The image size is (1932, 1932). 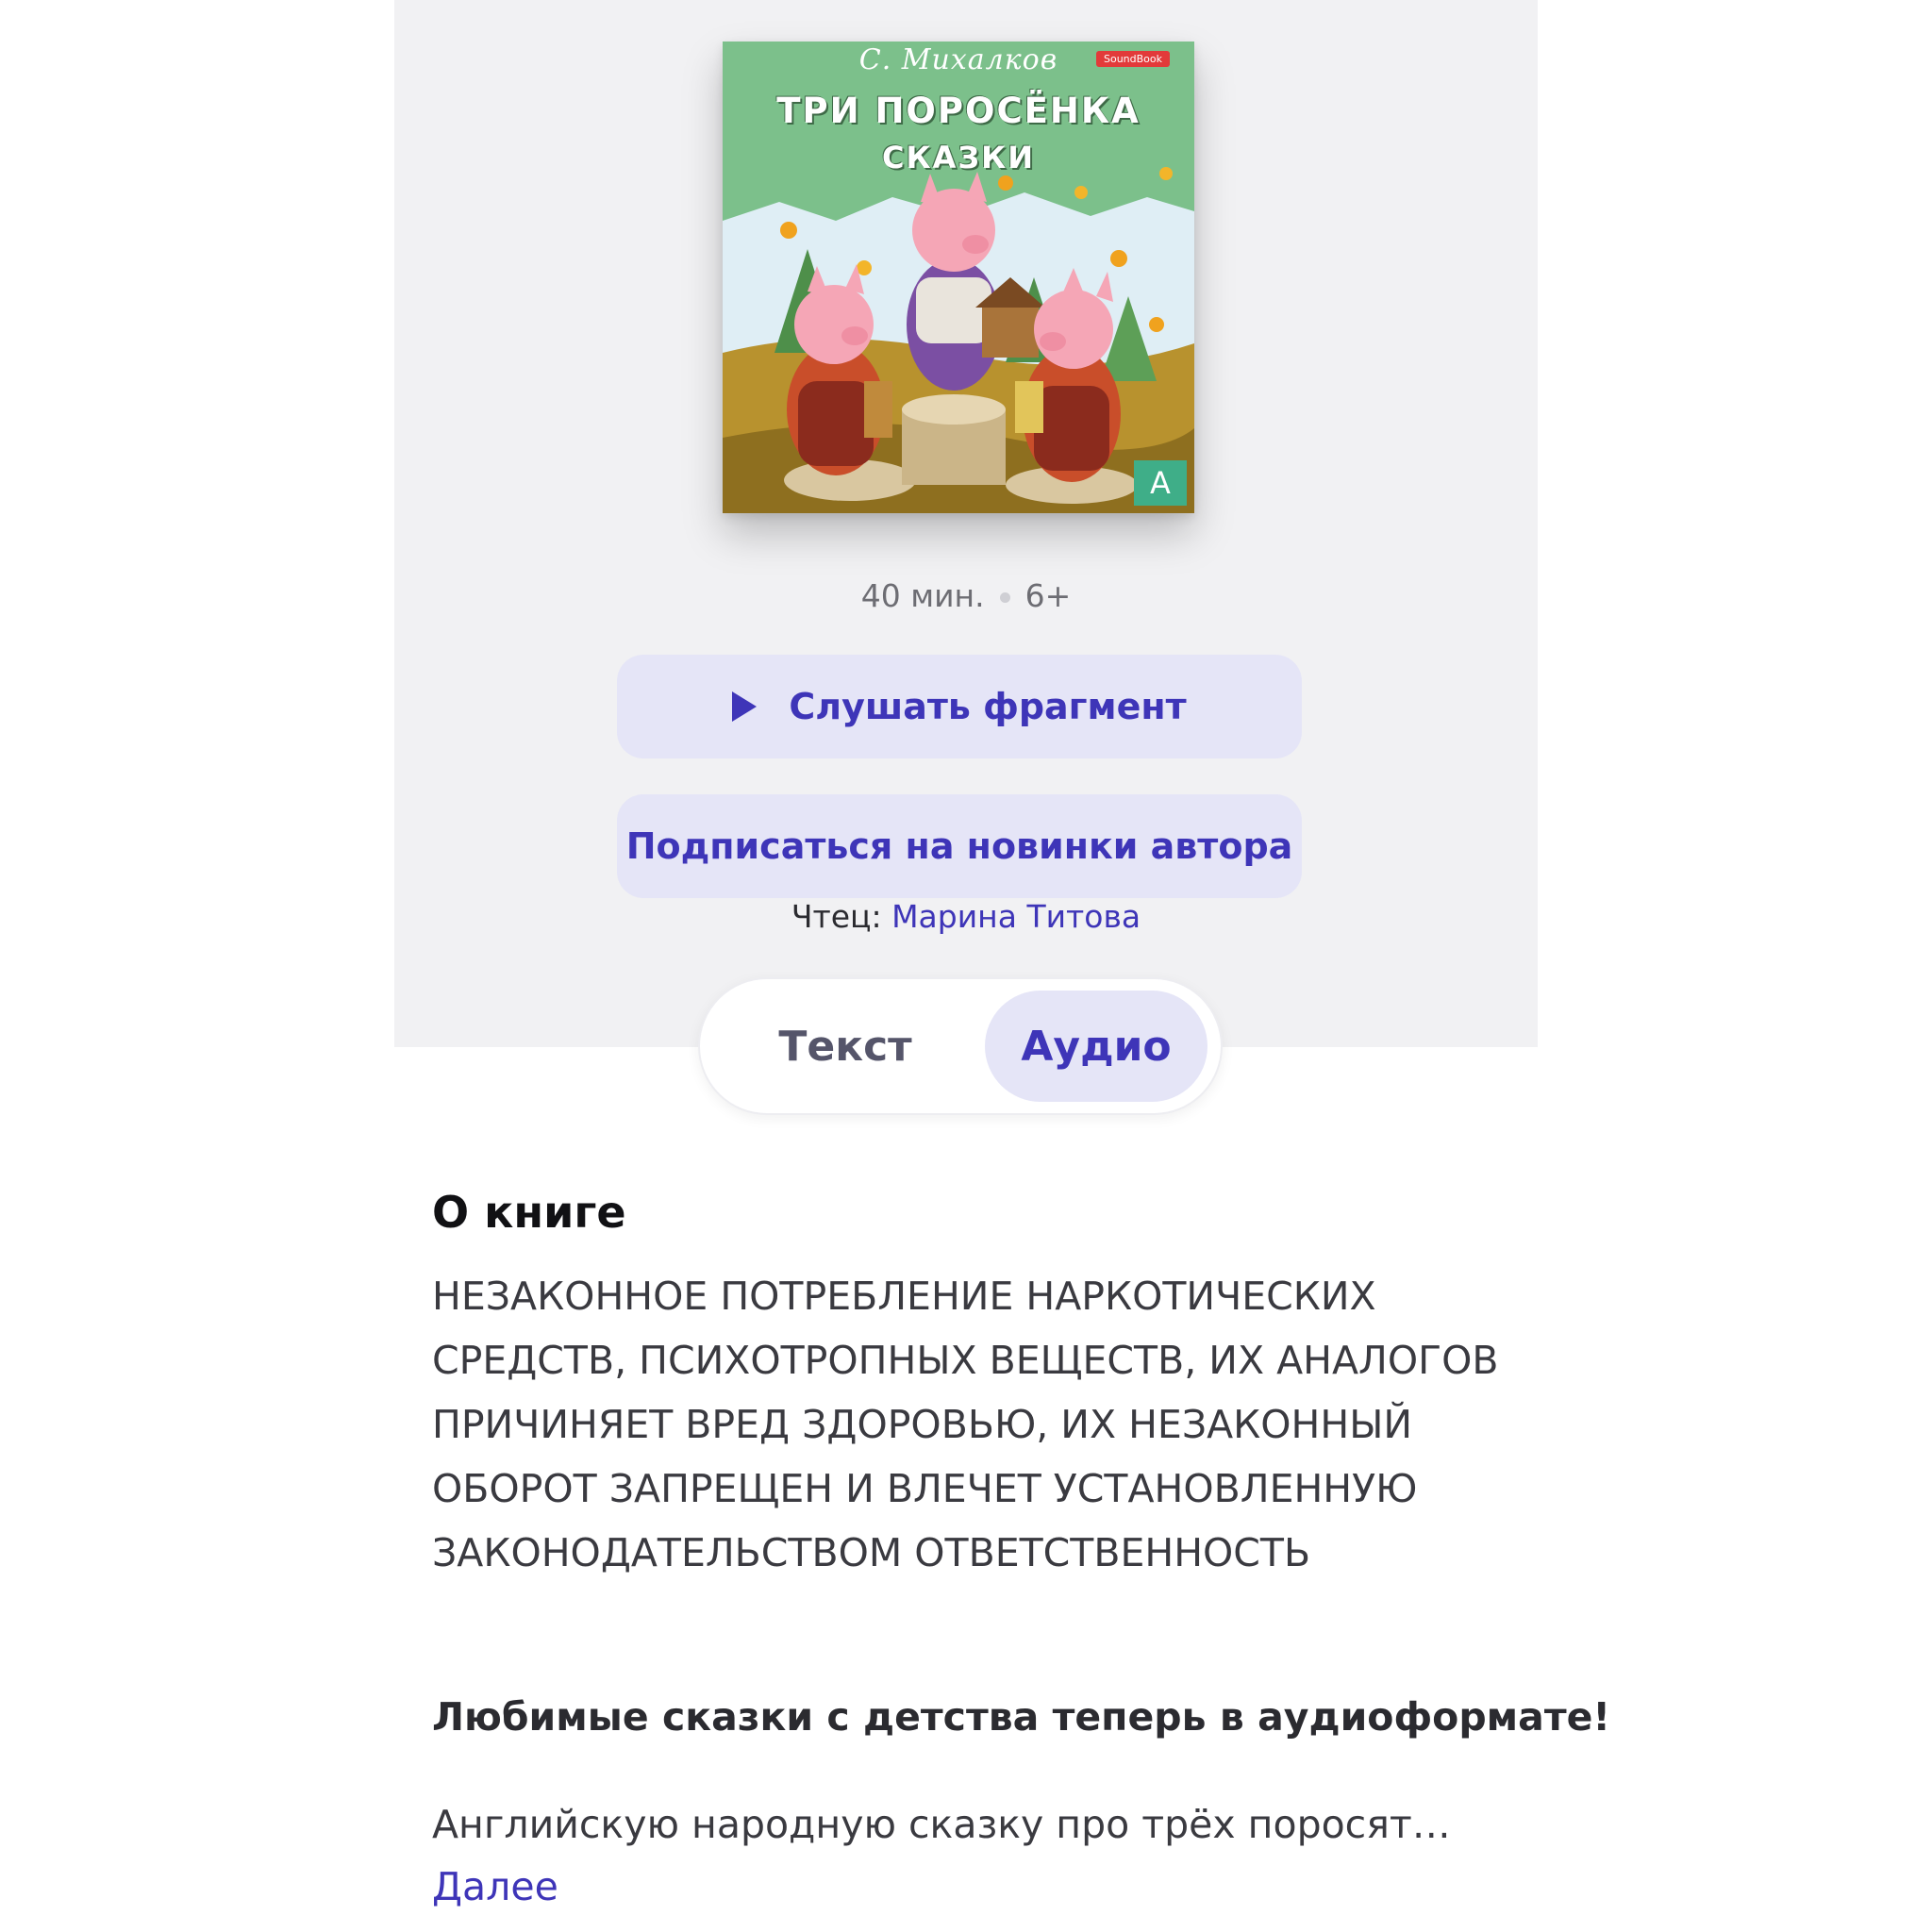 I want to click on subscribe-author-button: Подписаться на новинки автора, so click(x=959, y=846).